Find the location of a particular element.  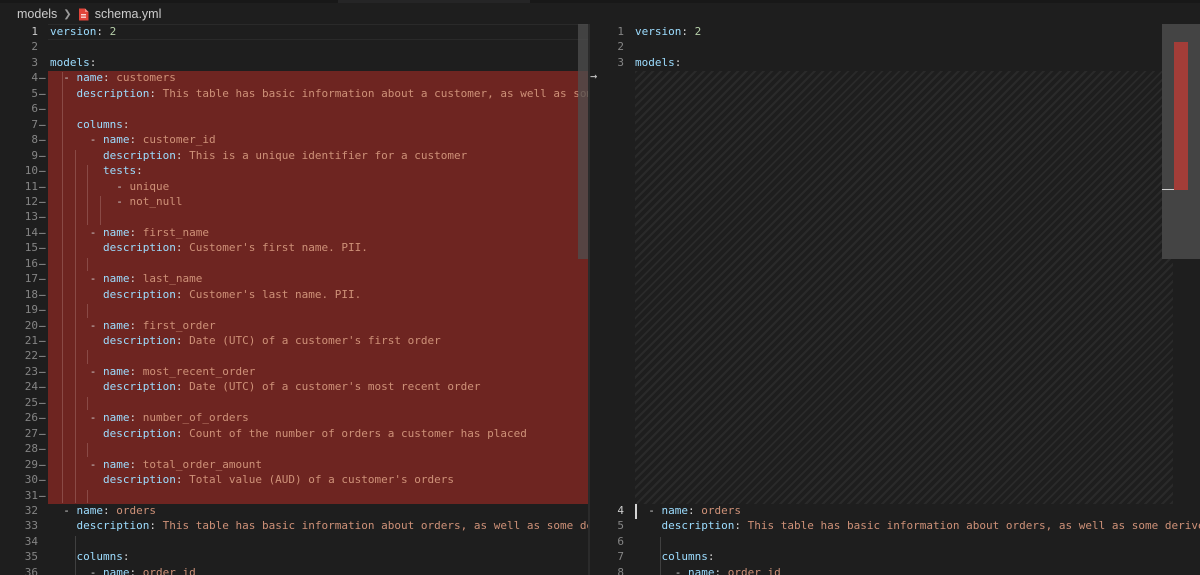

code-line: 4 - name: orders is located at coordinates (895, 510).